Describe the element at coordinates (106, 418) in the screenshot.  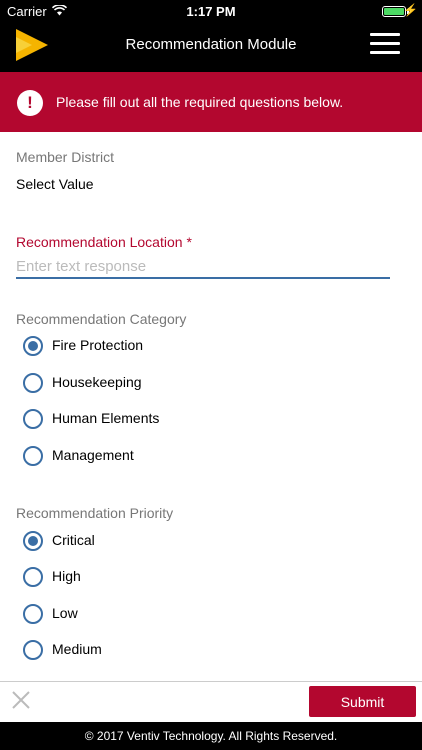
I see `radio-label: Human Elements` at that location.